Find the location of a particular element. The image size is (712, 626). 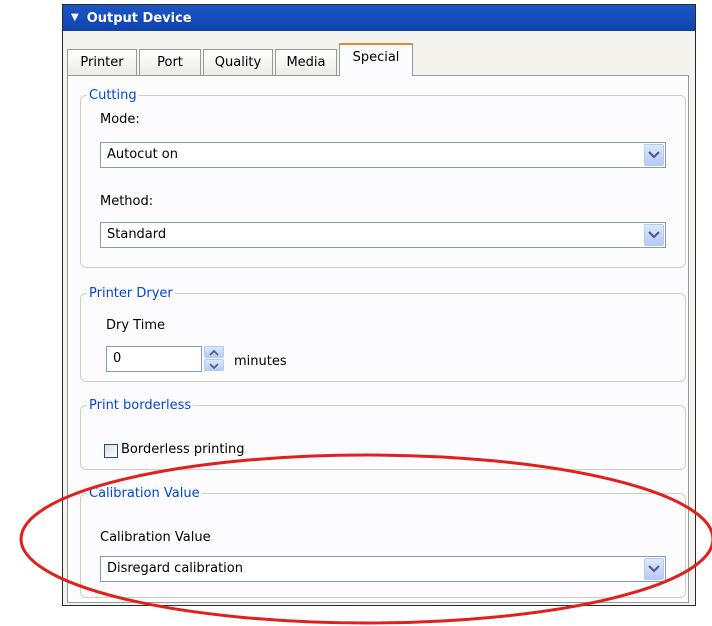

mode-label: Mode: is located at coordinates (120, 119).